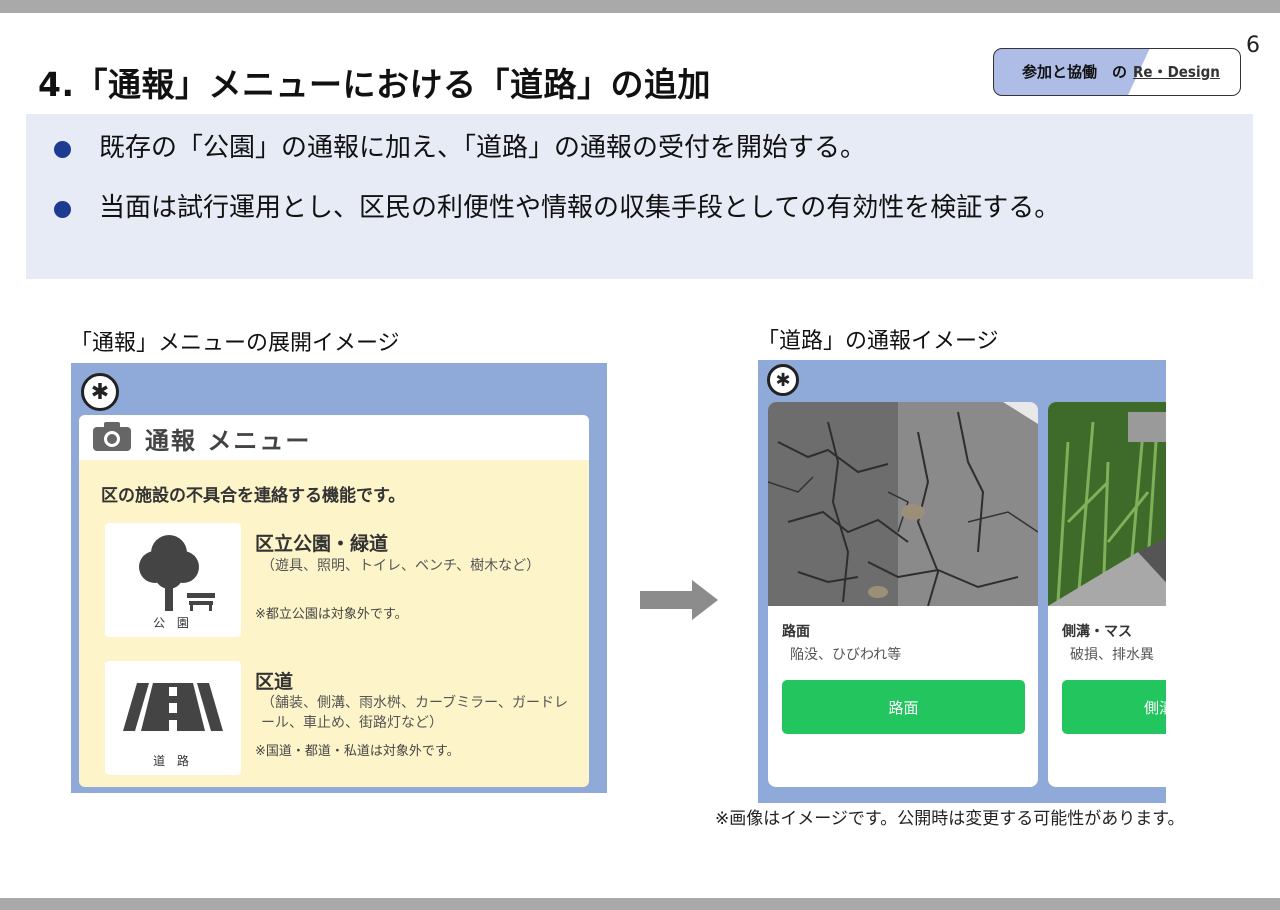 This screenshot has width=1280, height=910. I want to click on park-item-detail: （遊具、照明、トイレ、ベンチ、樹木など）, so click(401, 566).